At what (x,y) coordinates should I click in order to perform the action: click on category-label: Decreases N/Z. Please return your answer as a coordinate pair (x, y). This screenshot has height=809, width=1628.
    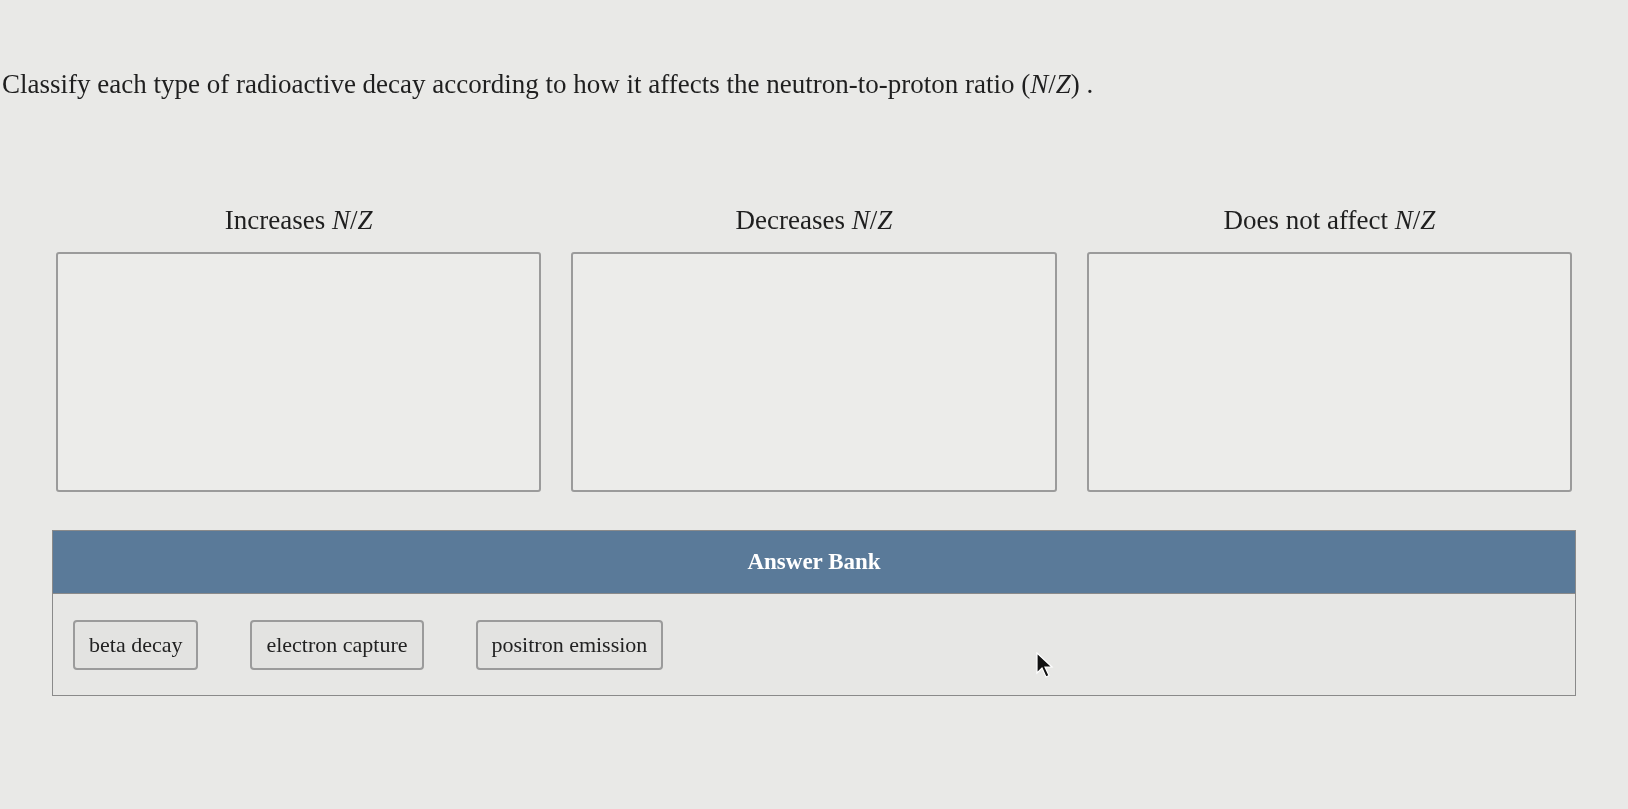
    Looking at the image, I should click on (814, 220).